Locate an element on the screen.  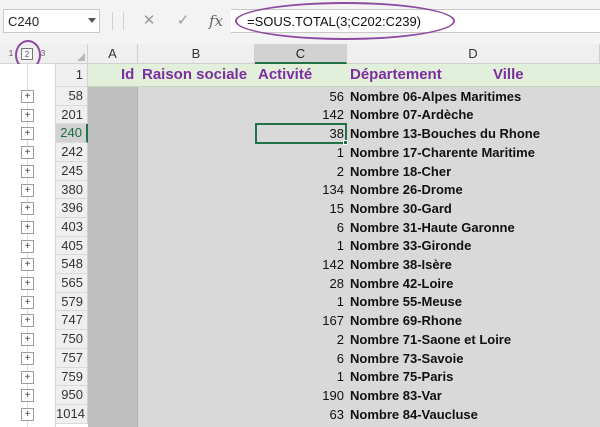
header-raison-sociale: Raison sociale is located at coordinates (194, 74).